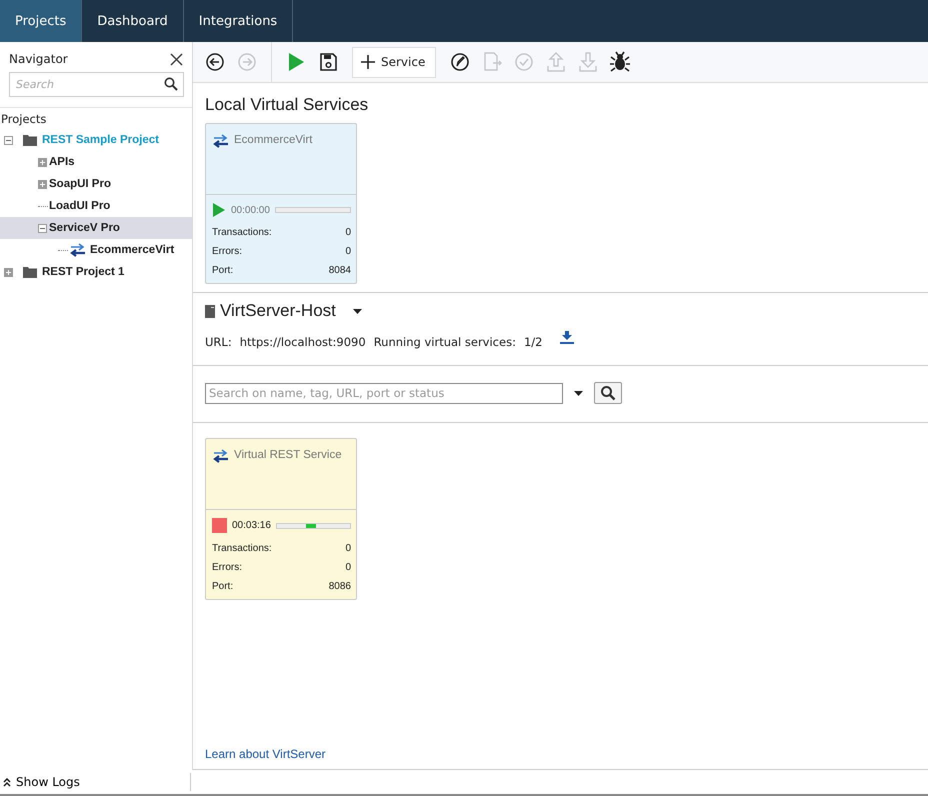 The width and height of the screenshot is (928, 796). I want to click on panel-title: Navigator, so click(38, 59).